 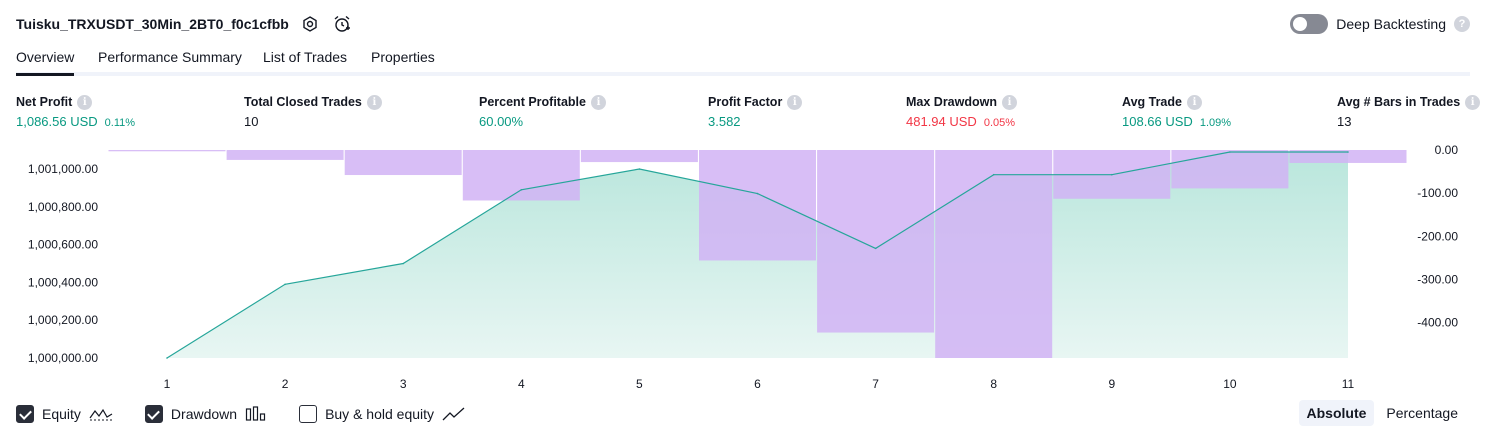 What do you see at coordinates (64, 414) in the screenshot?
I see `legend-equity: Equity` at bounding box center [64, 414].